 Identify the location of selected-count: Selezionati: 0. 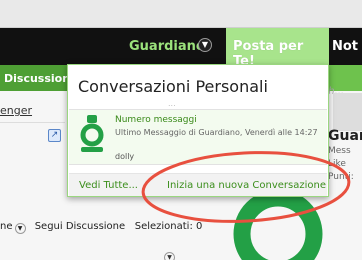
(168, 226).